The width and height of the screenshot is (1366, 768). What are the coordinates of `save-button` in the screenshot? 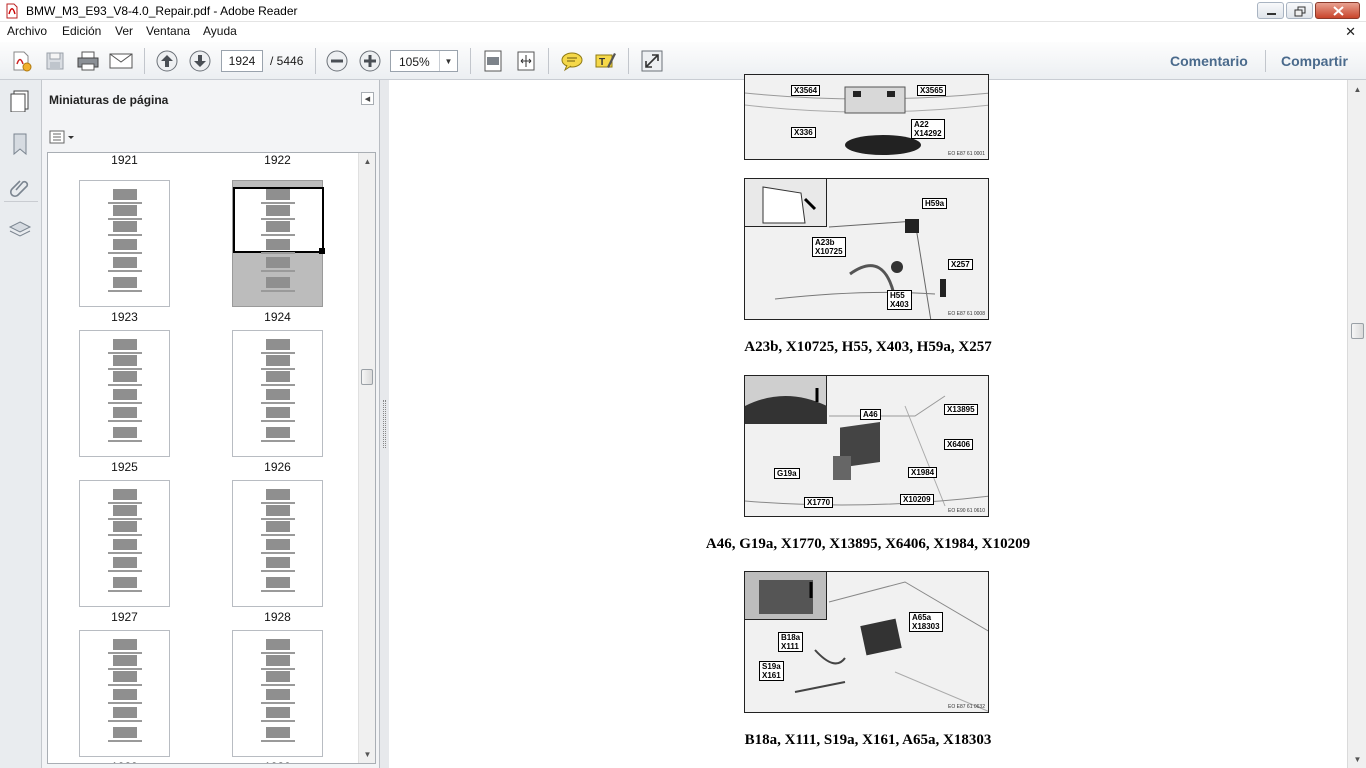 It's located at (55, 61).